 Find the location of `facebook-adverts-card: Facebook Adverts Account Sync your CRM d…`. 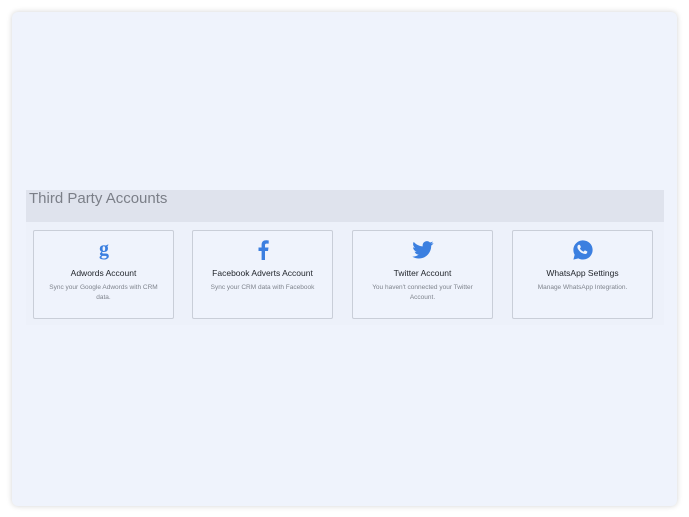

facebook-adverts-card: Facebook Adverts Account Sync your CRM d… is located at coordinates (262, 274).